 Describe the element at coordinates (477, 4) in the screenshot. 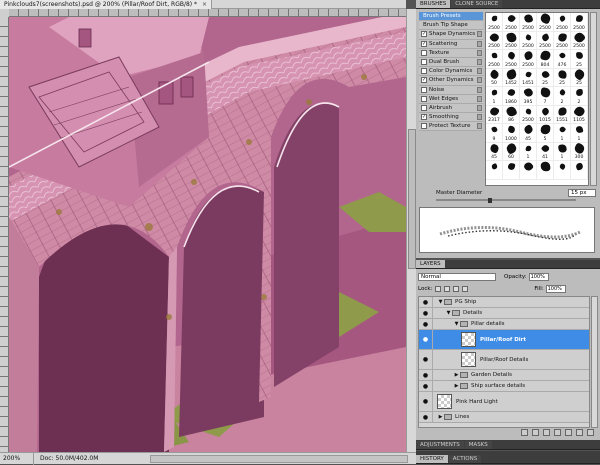

I see `tab-clone-source: CLONE SOURCE` at that location.